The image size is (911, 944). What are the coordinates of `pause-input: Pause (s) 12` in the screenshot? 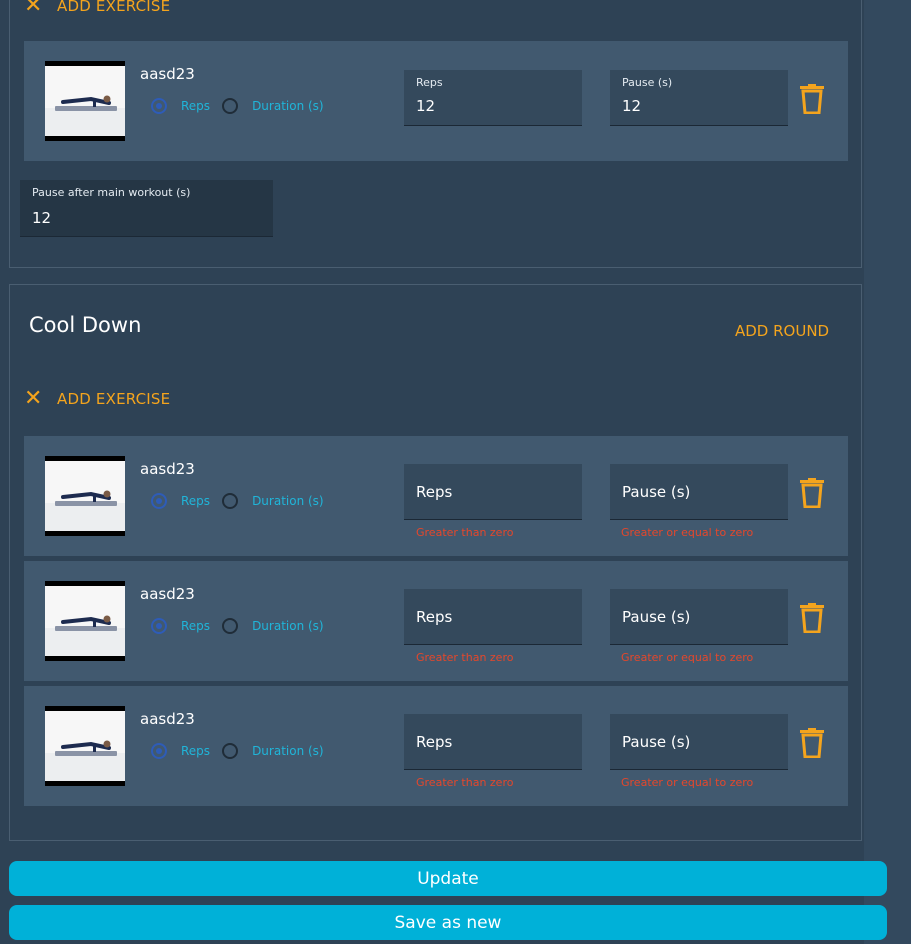 It's located at (699, 98).